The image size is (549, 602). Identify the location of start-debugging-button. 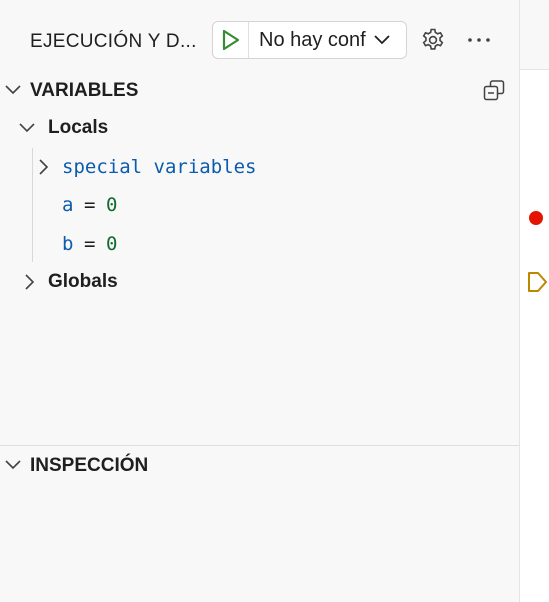
(231, 40).